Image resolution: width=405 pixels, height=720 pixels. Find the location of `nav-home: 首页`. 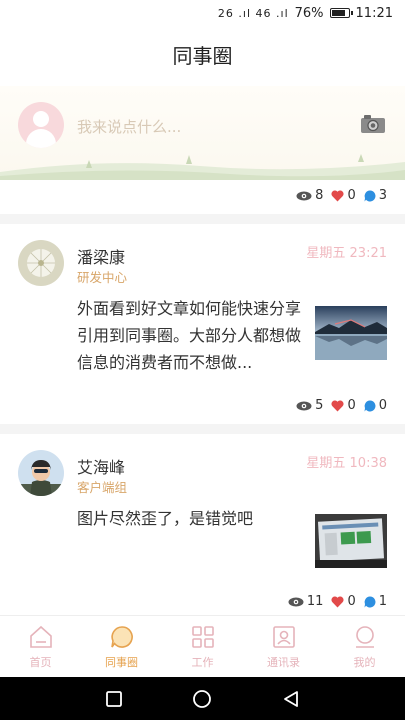

nav-home: 首页 is located at coordinates (40, 646).